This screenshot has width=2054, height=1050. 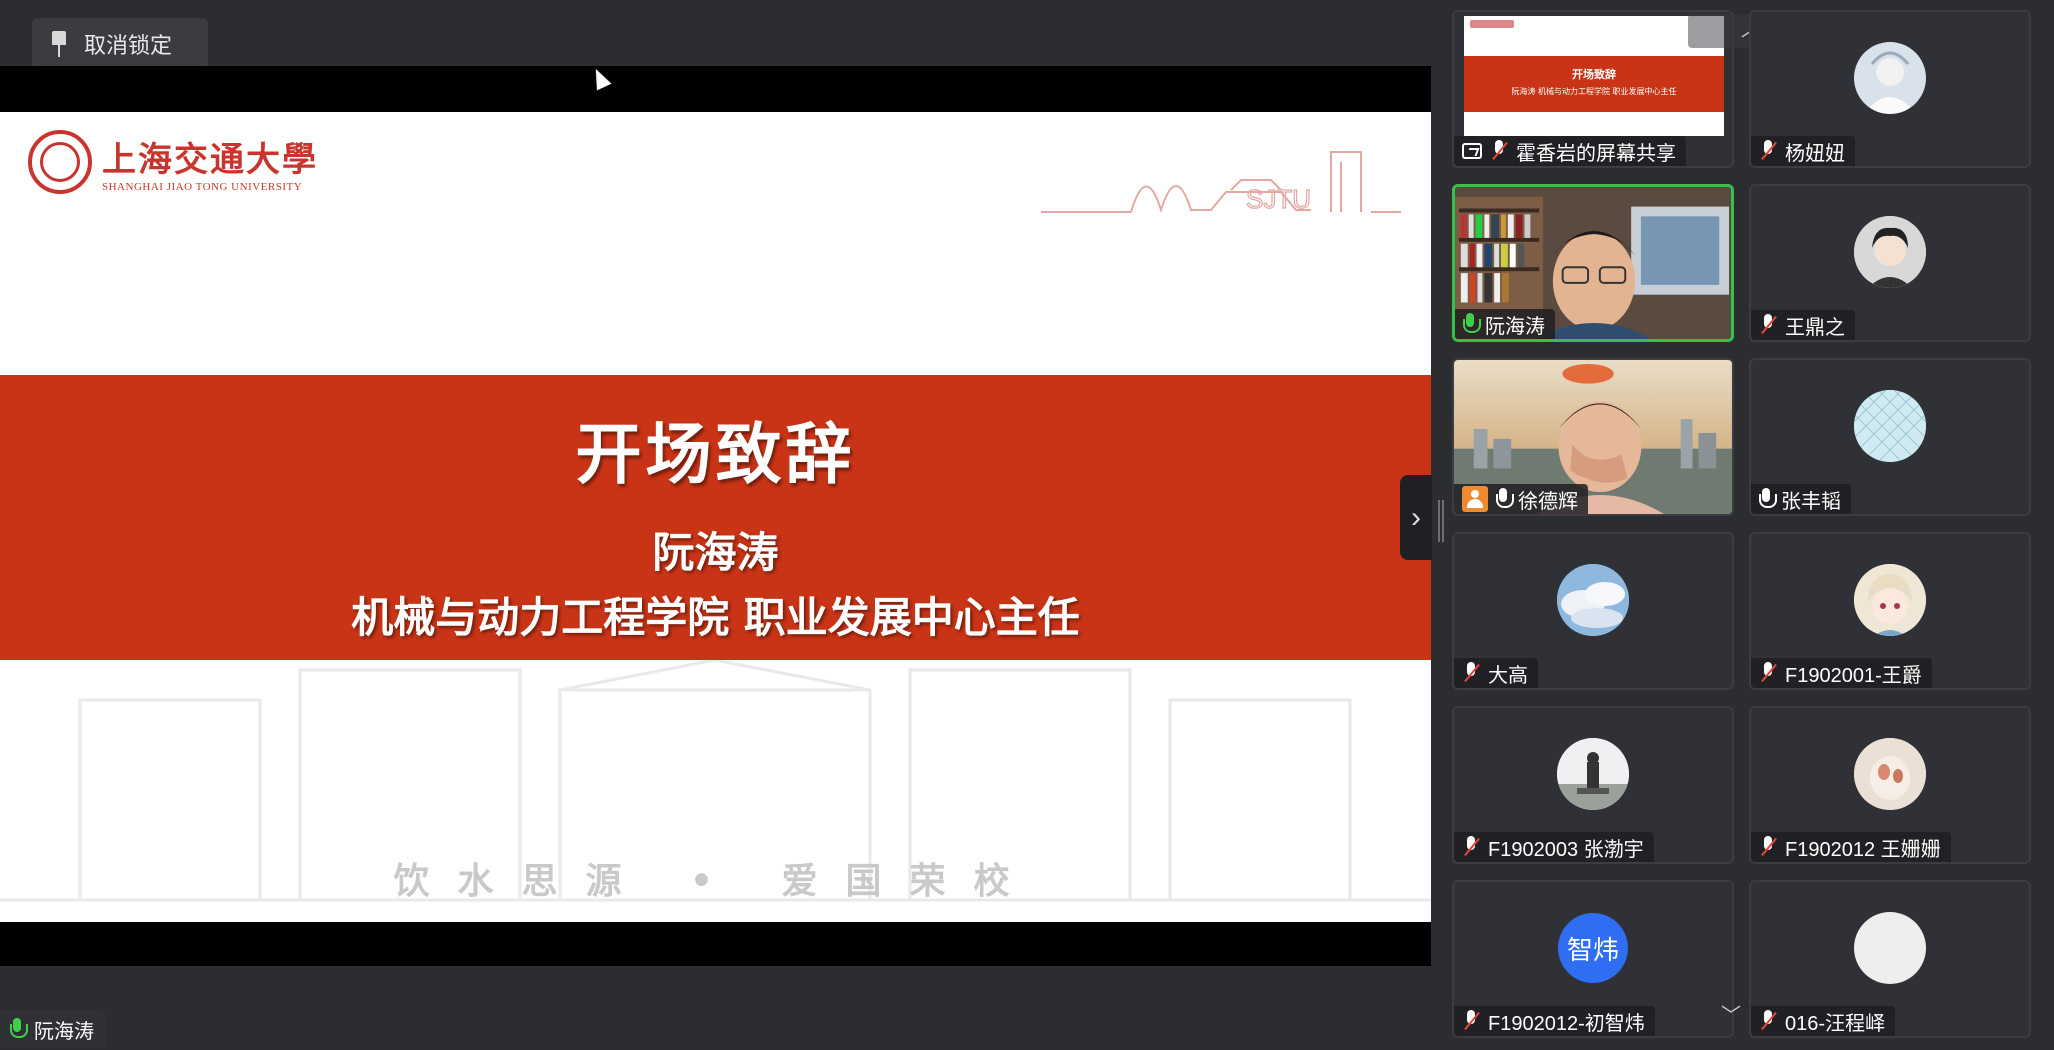 I want to click on campus-sketch-icon: SJTU, so click(x=1221, y=183).